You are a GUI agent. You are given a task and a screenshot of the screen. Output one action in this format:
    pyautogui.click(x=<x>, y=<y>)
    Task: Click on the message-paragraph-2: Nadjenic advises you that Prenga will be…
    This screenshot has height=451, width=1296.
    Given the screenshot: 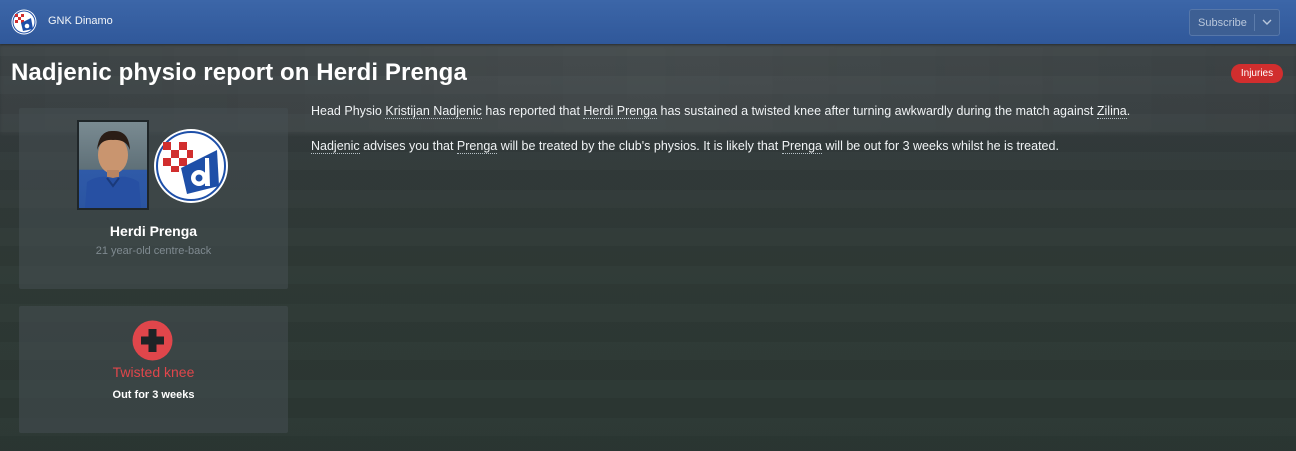 What is the action you would take?
    pyautogui.click(x=791, y=146)
    